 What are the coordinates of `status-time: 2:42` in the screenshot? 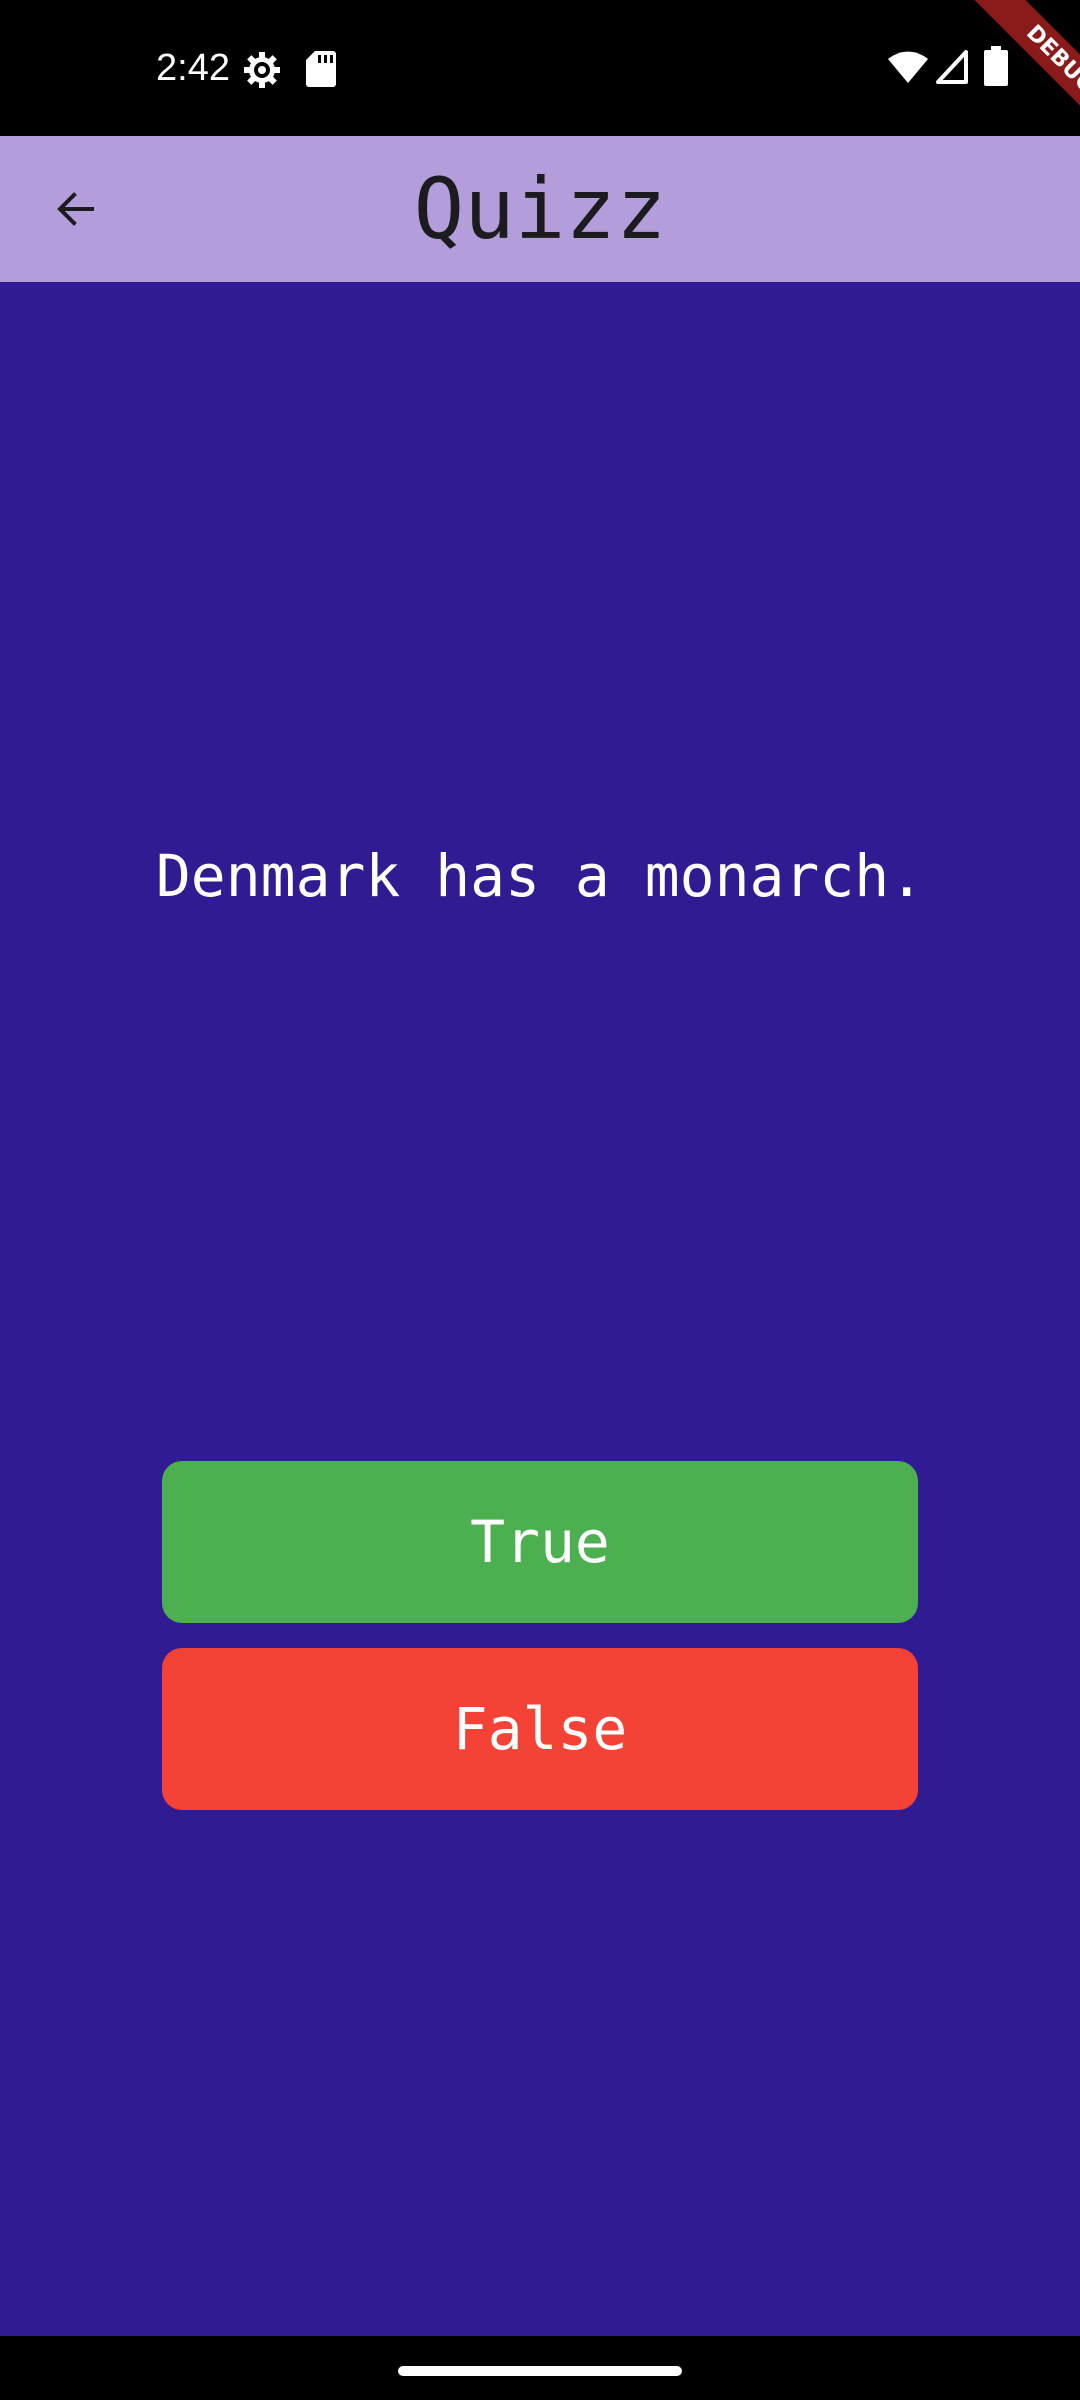 It's located at (193, 68).